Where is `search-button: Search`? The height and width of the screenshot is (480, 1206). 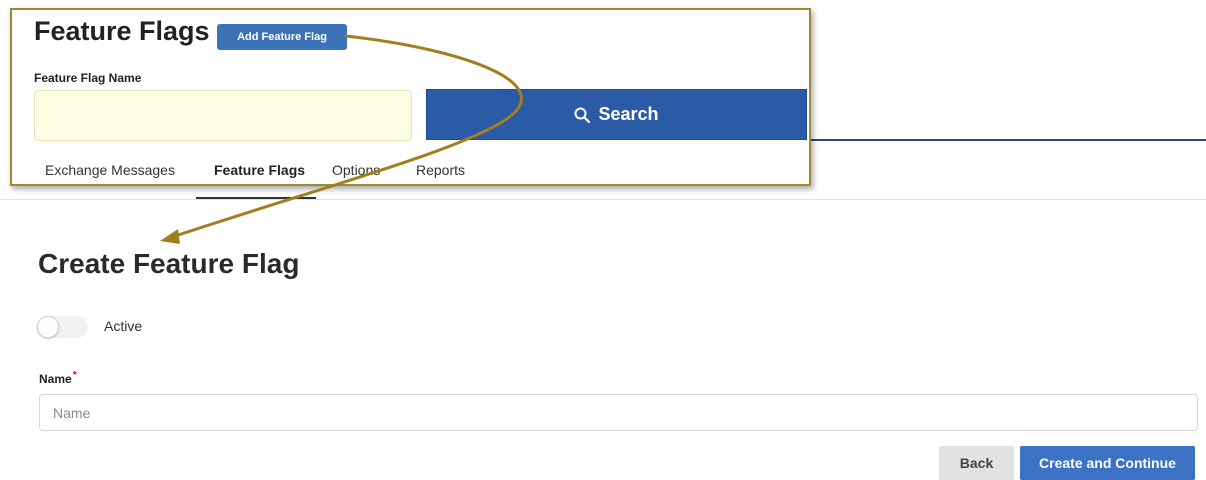 search-button: Search is located at coordinates (616, 114).